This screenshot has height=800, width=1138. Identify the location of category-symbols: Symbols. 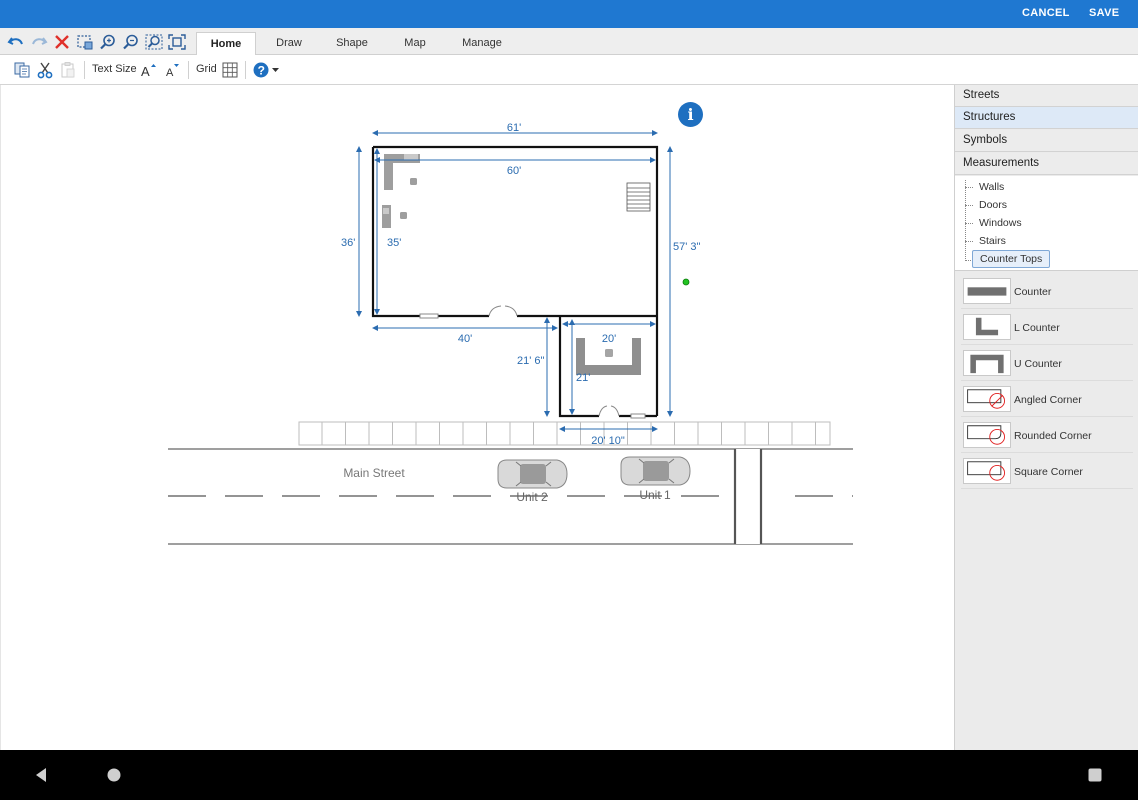
(1046, 141).